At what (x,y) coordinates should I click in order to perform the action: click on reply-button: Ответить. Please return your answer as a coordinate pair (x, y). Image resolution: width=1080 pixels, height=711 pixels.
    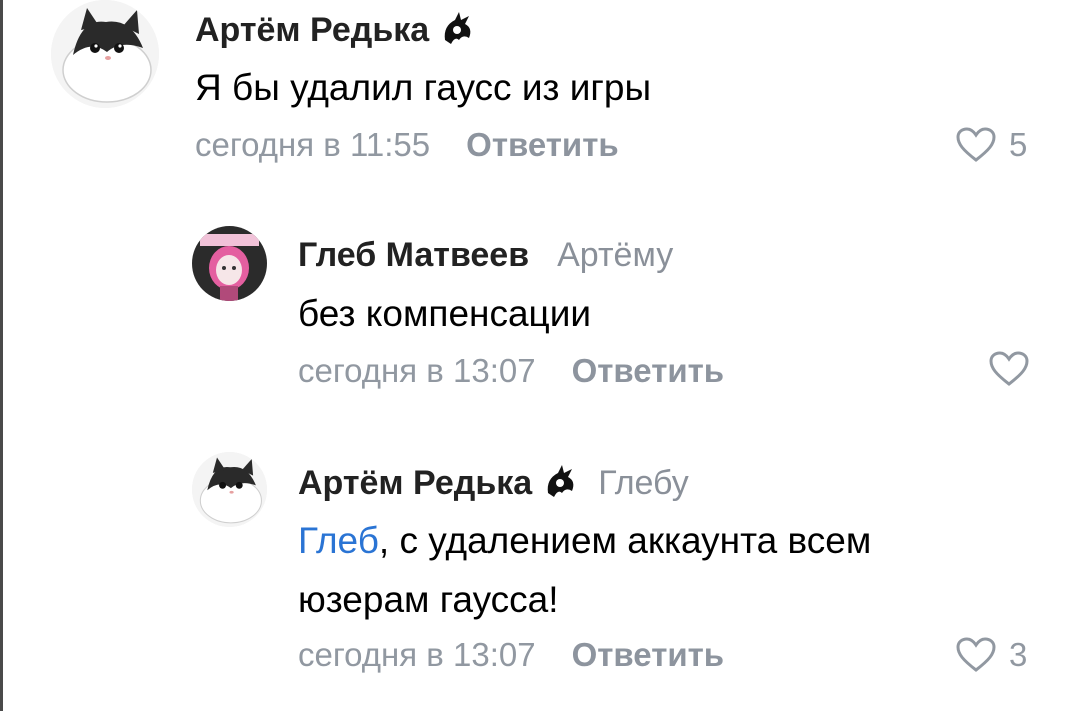
    Looking at the image, I should click on (648, 655).